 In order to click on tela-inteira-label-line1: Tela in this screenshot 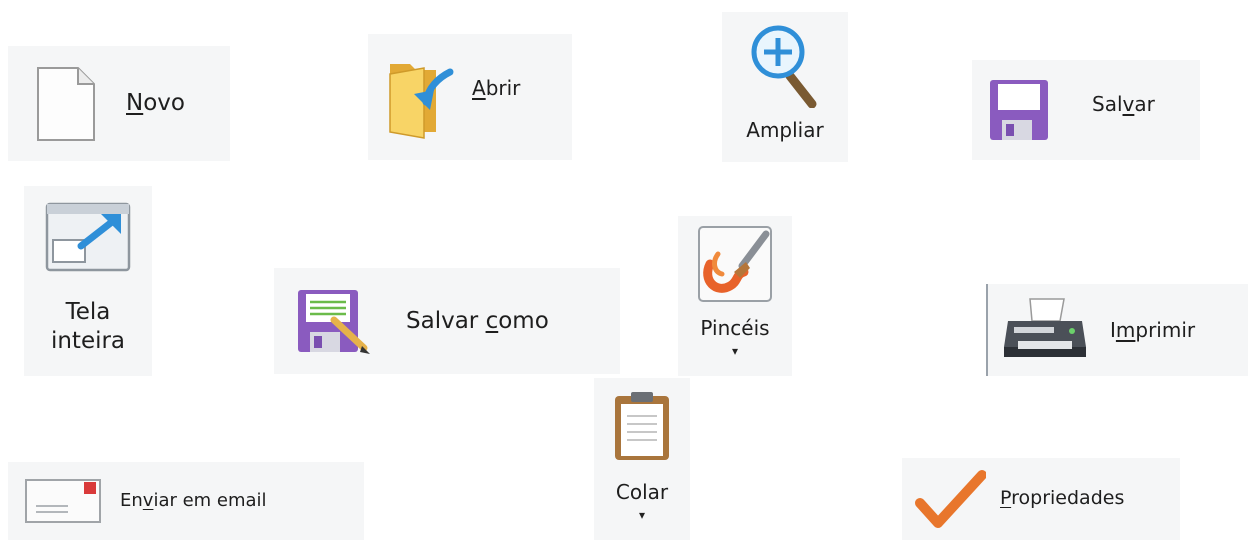, I will do `click(88, 312)`.